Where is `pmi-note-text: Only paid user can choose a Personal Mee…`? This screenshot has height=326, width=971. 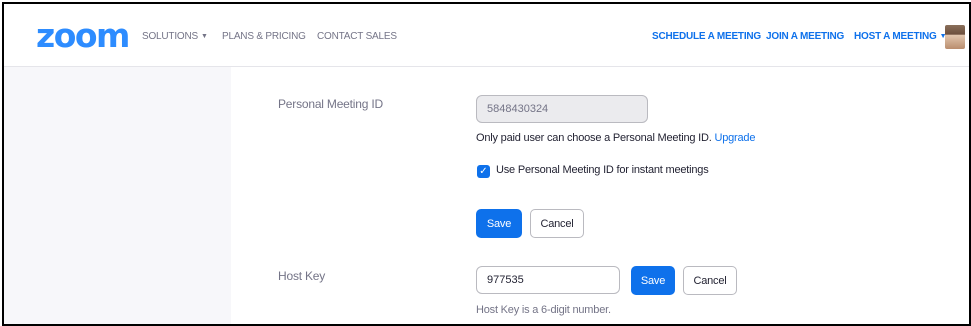
pmi-note-text: Only paid user can choose a Personal Mee… is located at coordinates (594, 138).